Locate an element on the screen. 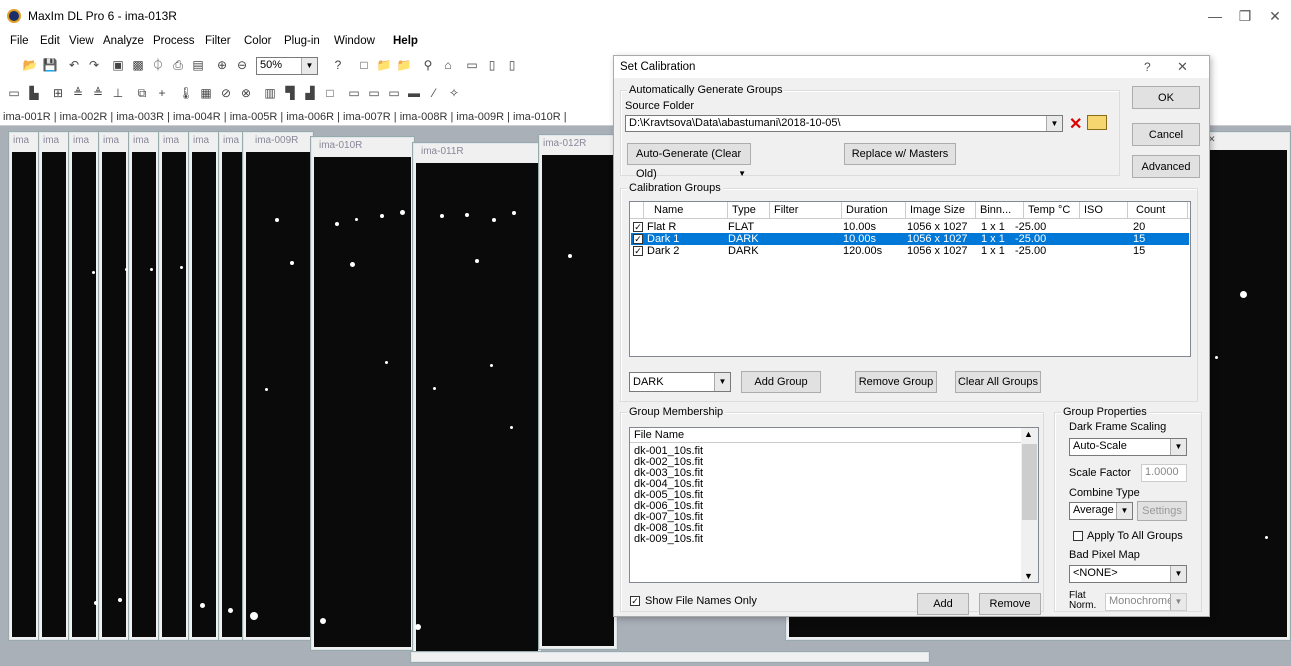  stack-add-icon: ≜ is located at coordinates (78, 93).